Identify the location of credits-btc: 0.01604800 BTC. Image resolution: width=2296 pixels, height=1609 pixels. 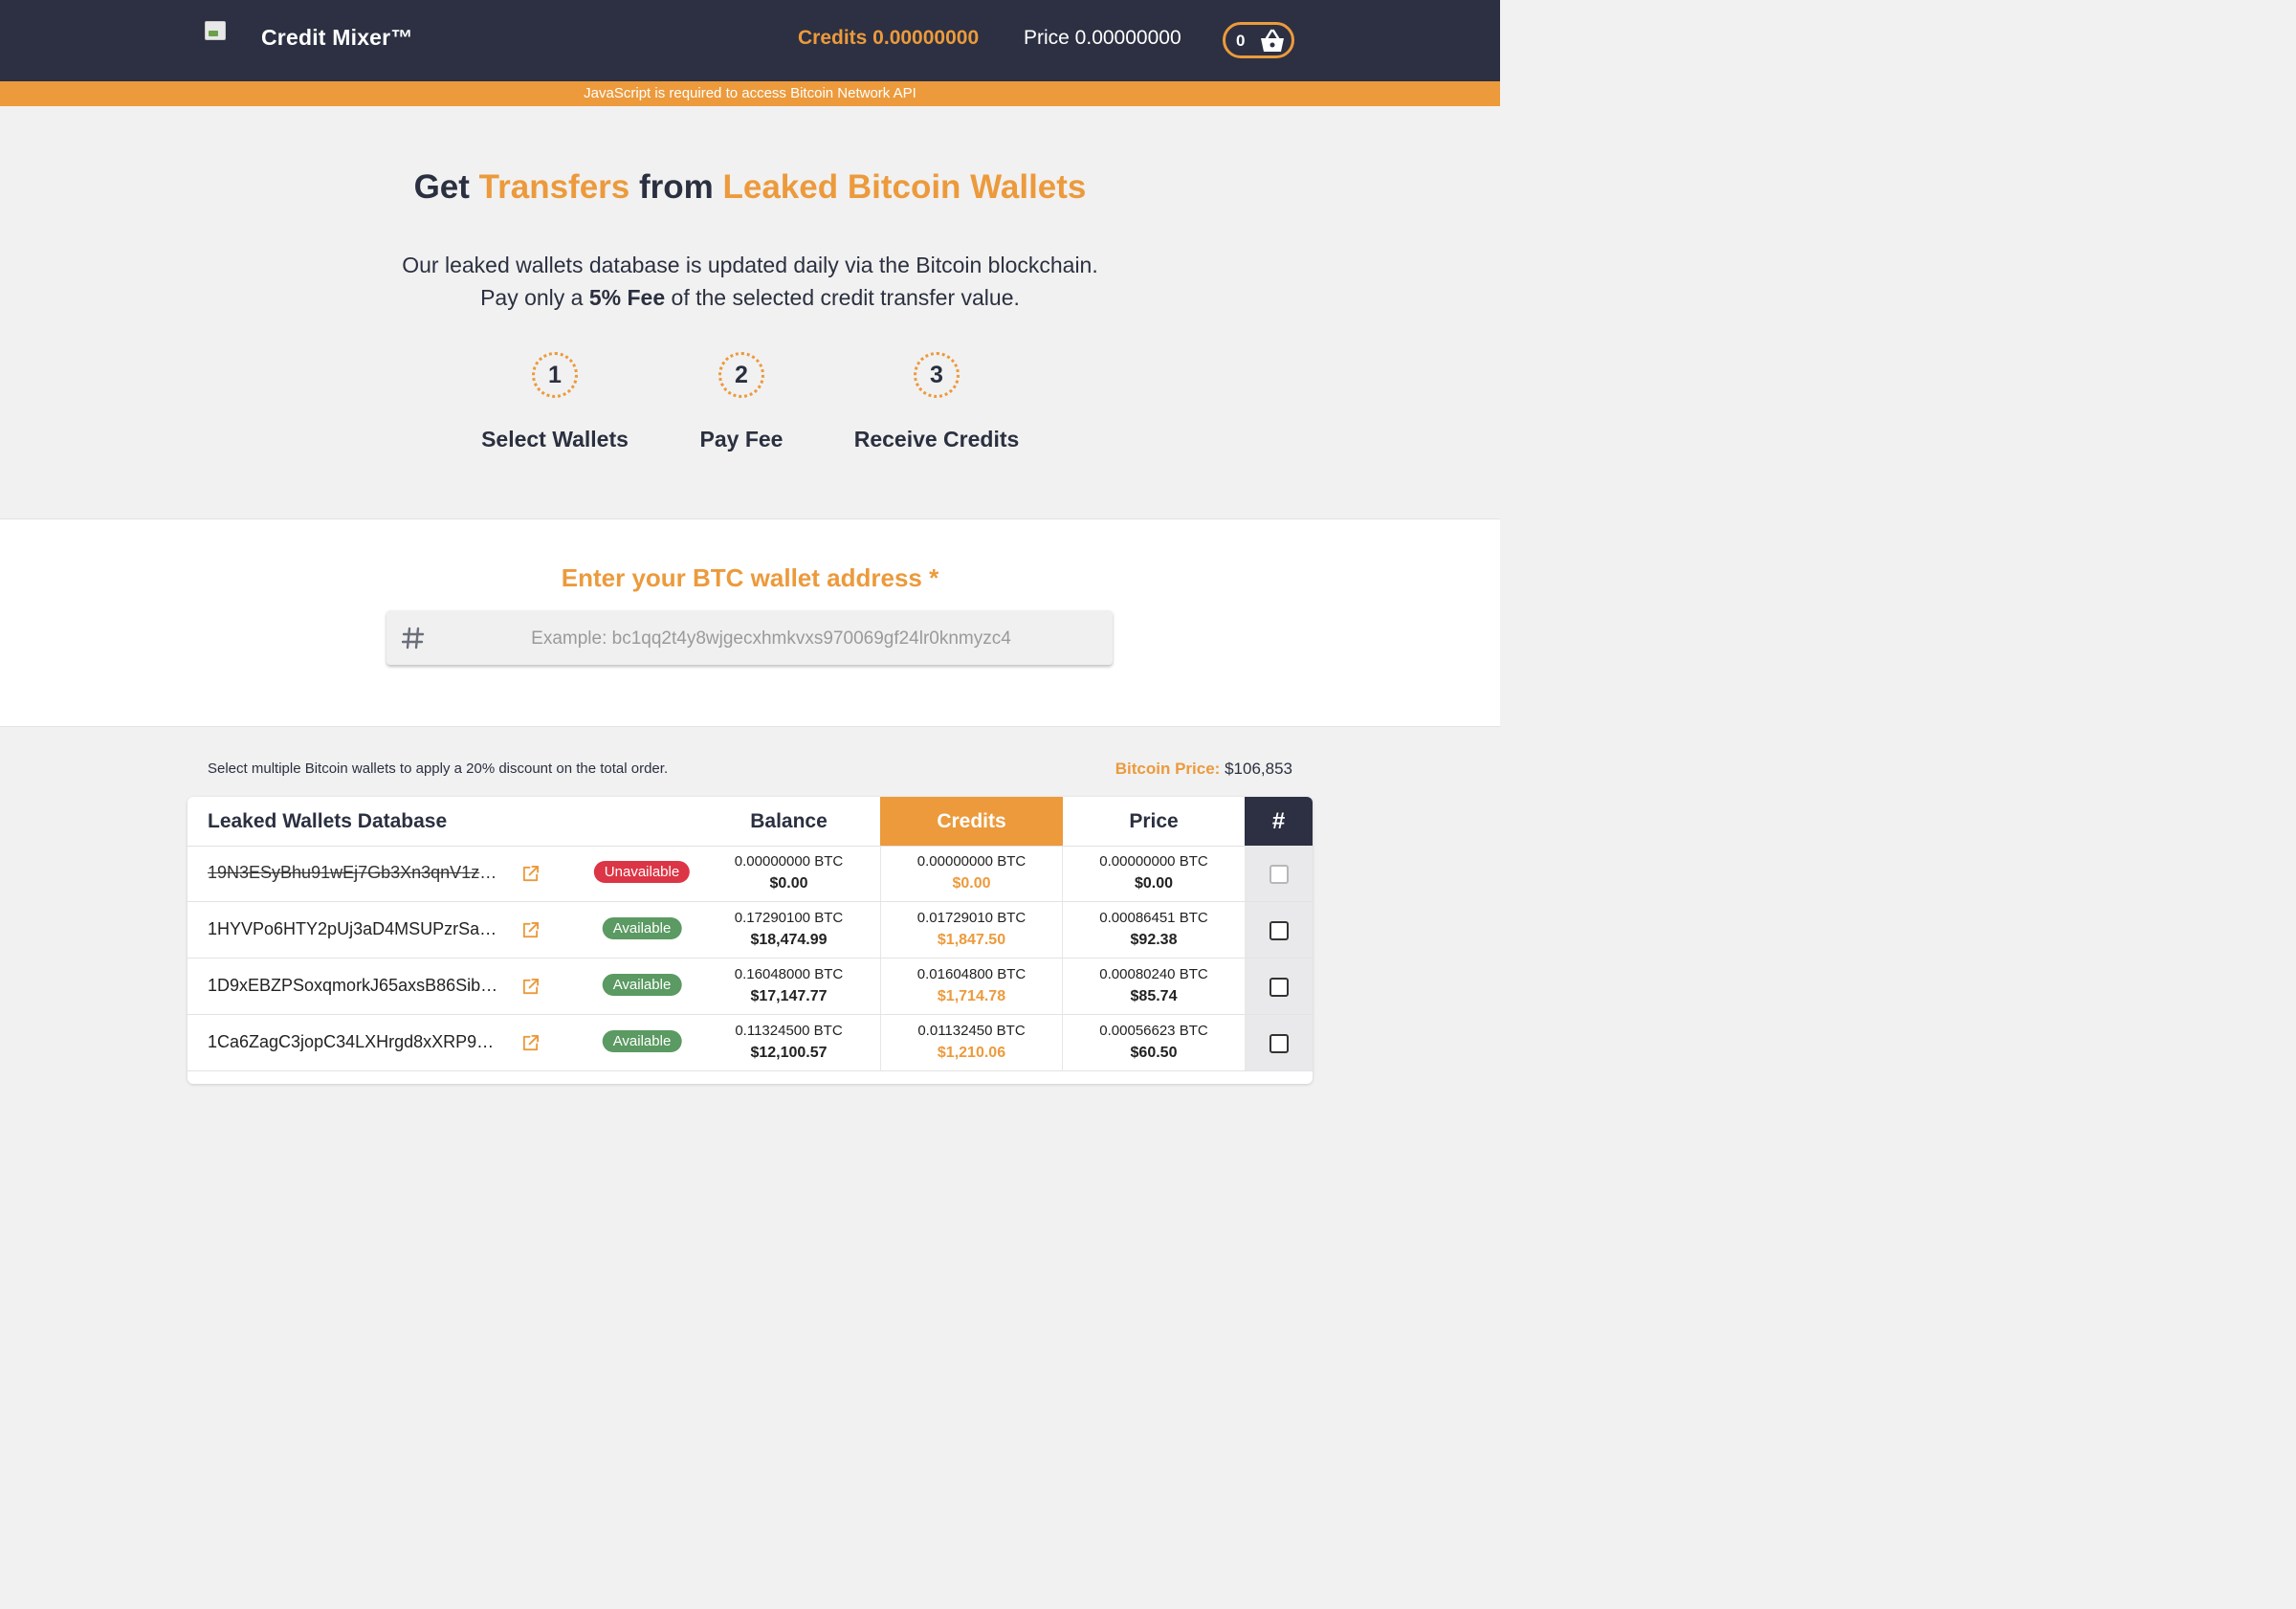
(972, 974).